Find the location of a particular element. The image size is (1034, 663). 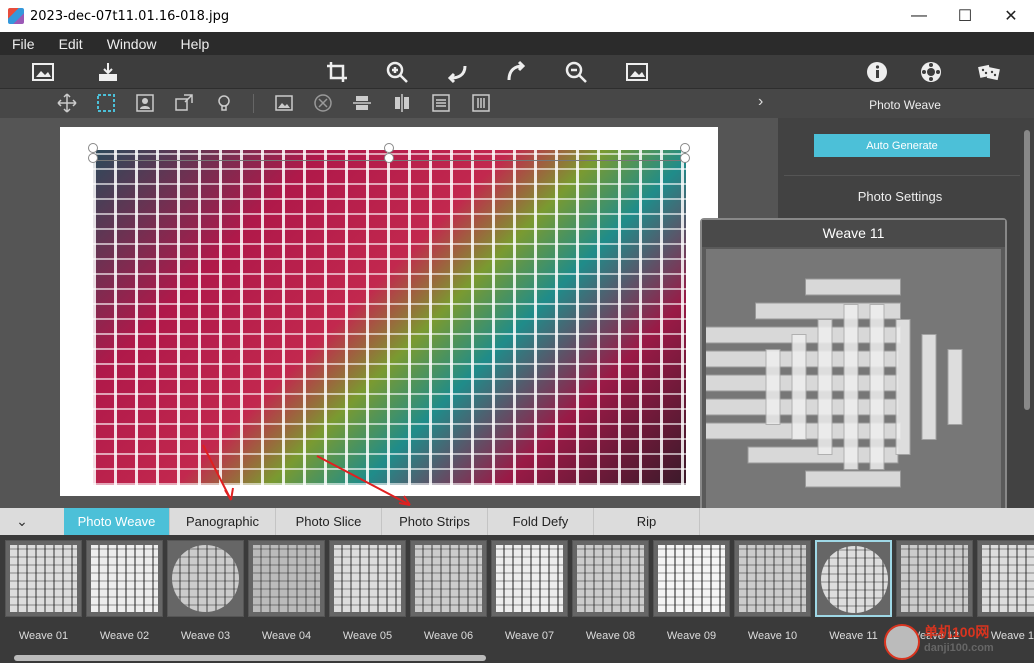

chevron-right-icon: › is located at coordinates (760, 102).